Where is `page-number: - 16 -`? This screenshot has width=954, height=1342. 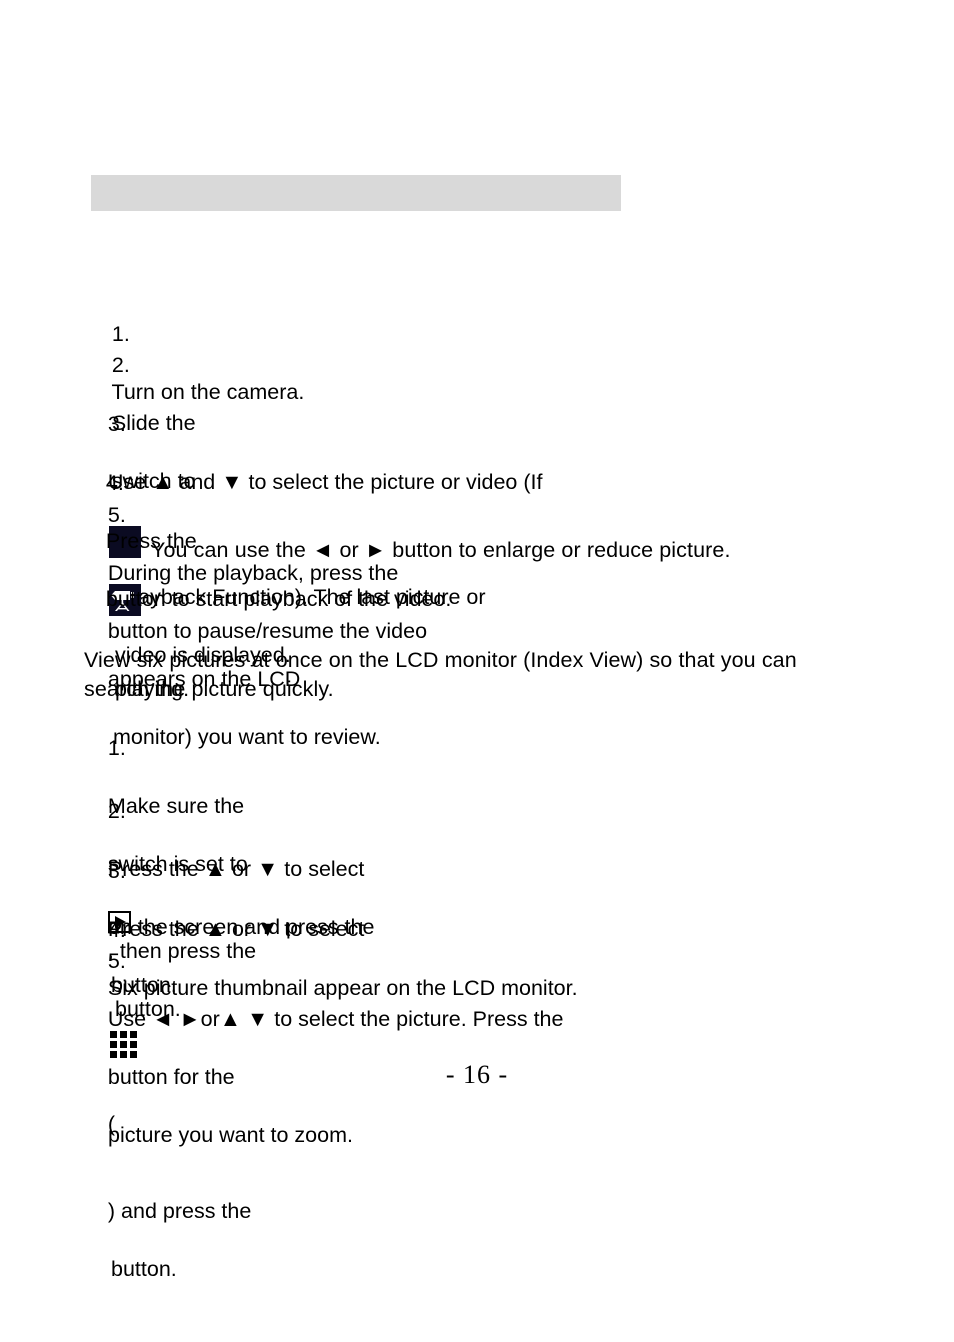
page-number: - 16 - is located at coordinates (477, 1074).